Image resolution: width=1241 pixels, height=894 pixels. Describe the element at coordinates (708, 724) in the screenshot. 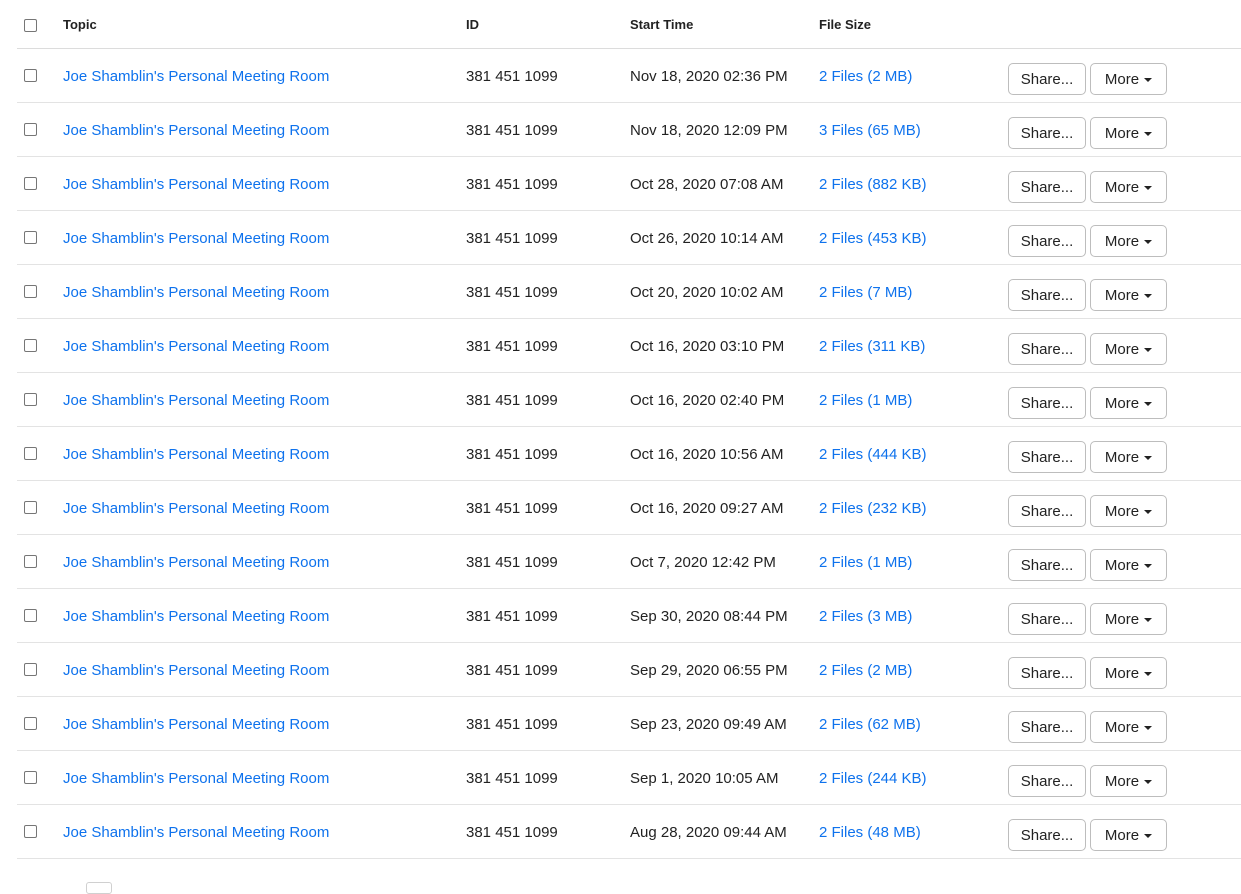

I see `start-time: Sep 23, 2020 09:49 AM` at that location.